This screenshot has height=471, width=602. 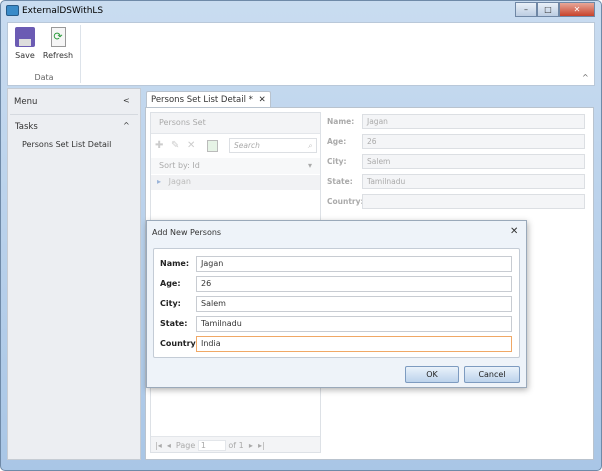 I want to click on detail-label-state: State:, so click(x=340, y=181).